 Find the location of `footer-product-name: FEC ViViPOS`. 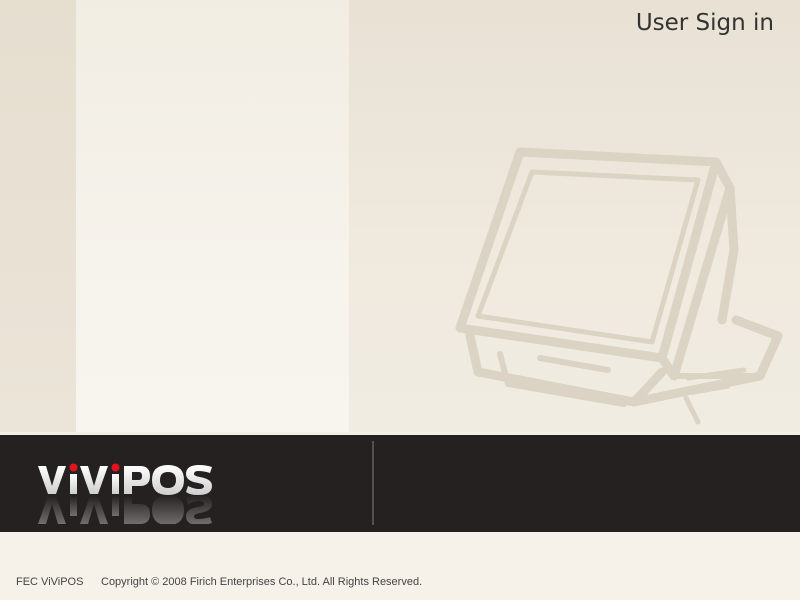

footer-product-name: FEC ViViPOS is located at coordinates (50, 582).